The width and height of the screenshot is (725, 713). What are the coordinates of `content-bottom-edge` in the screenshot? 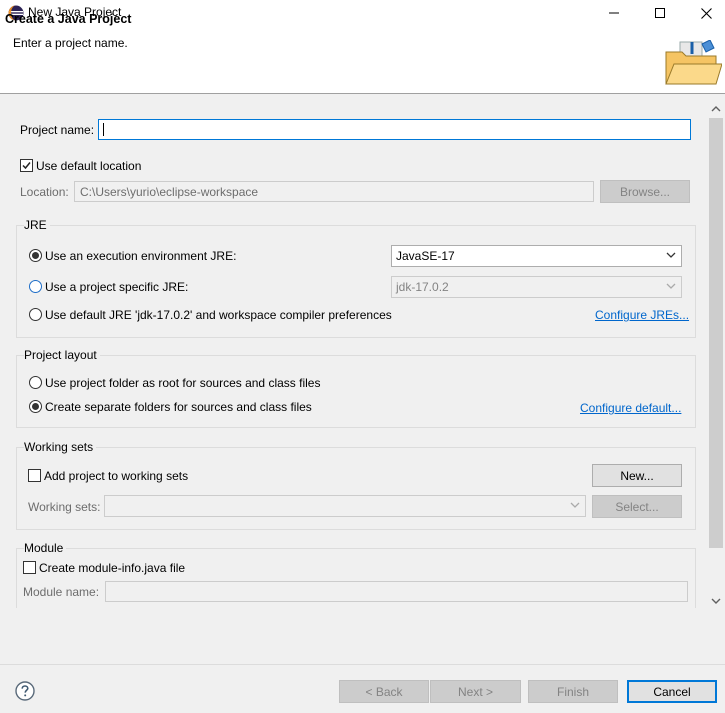 It's located at (354, 636).